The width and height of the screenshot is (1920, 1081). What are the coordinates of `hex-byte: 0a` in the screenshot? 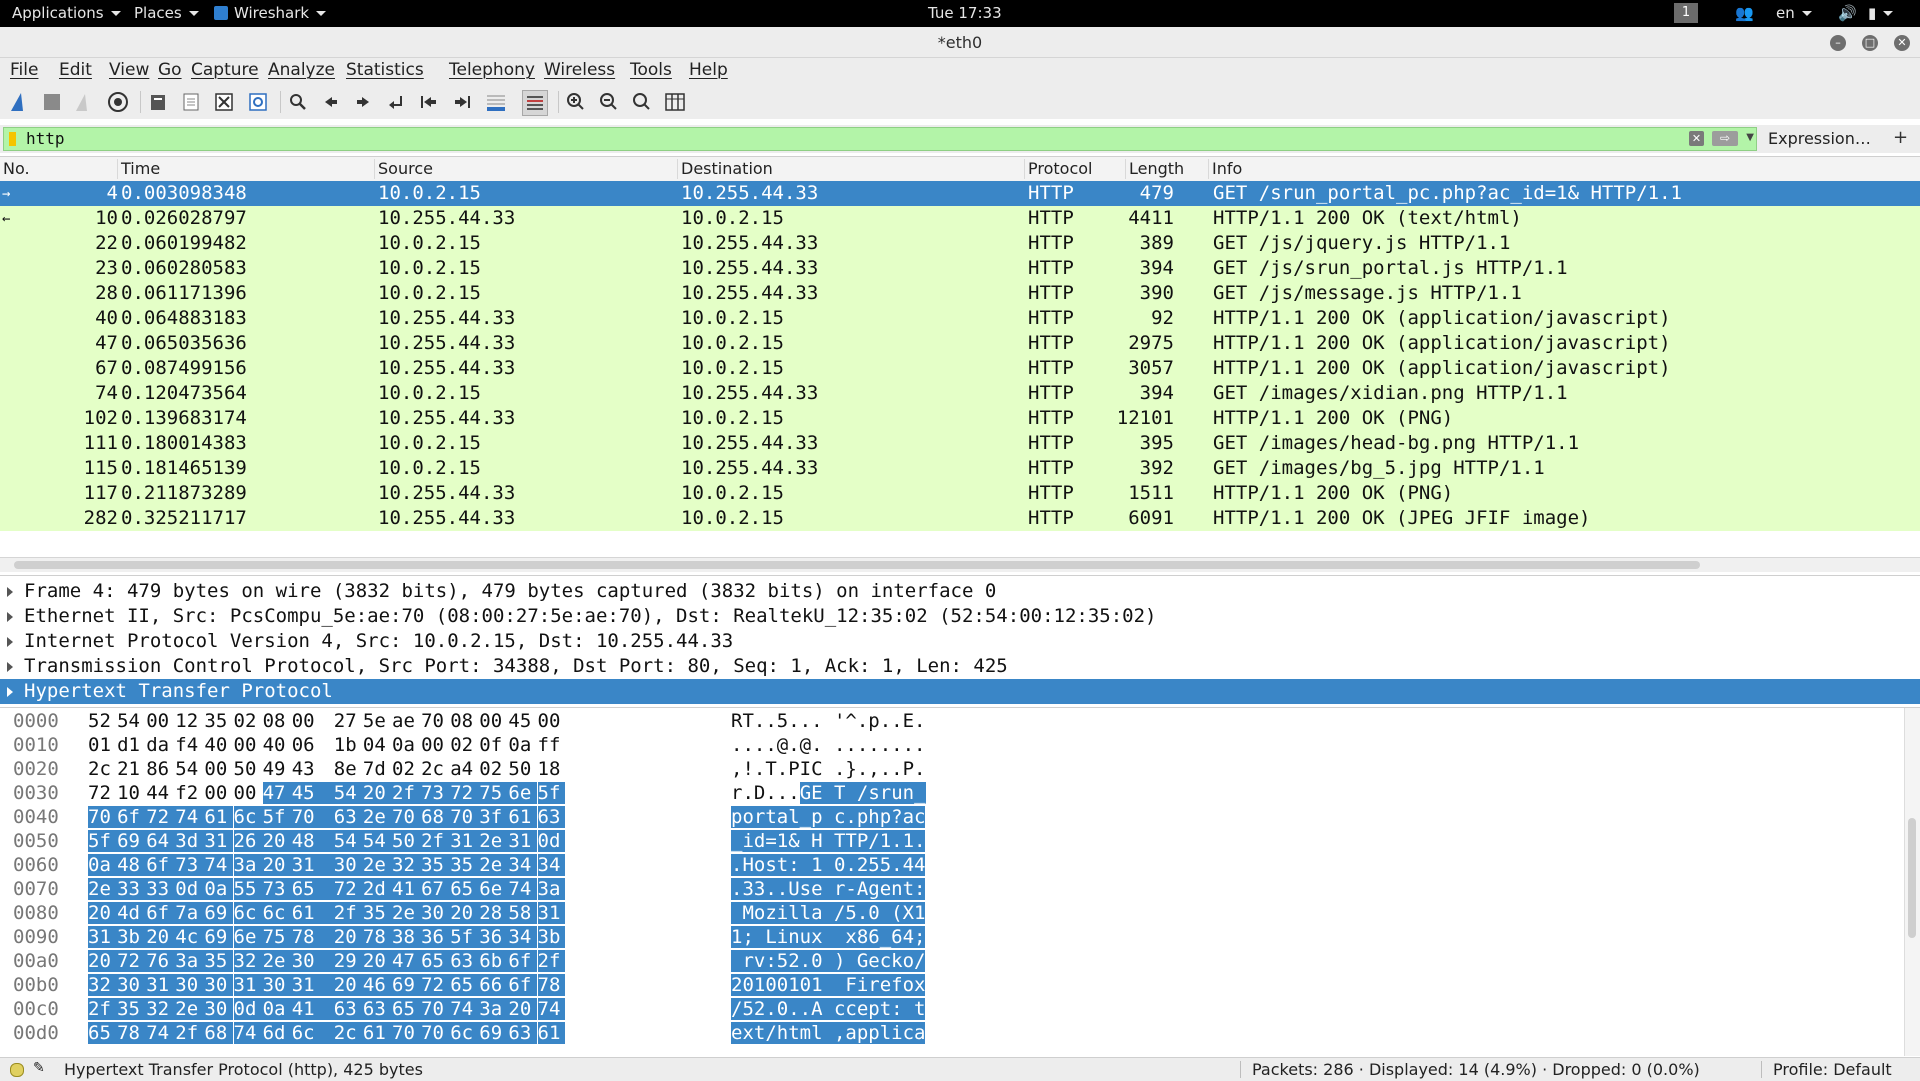 It's located at (219, 889).